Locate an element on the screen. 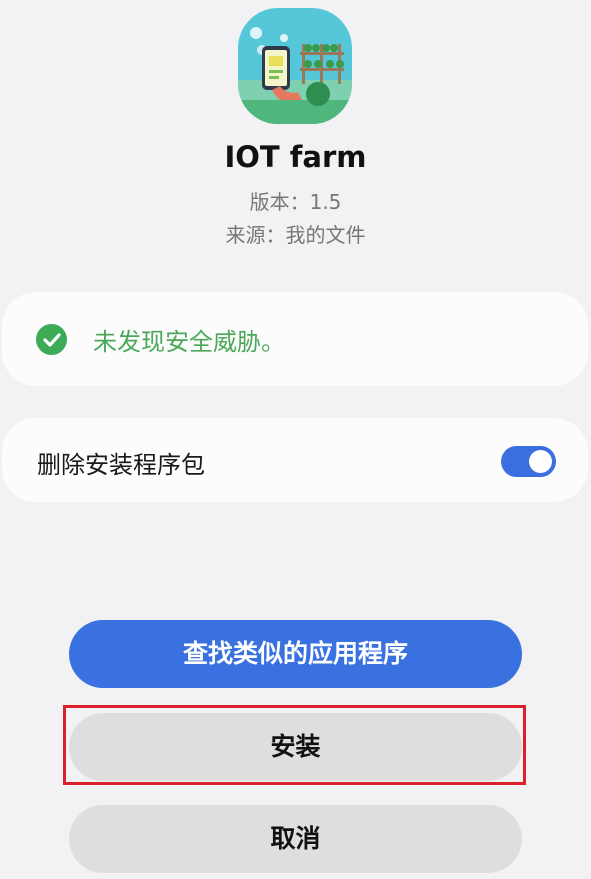 The image size is (591, 879). app-version: 版本：1.5 is located at coordinates (295, 202).